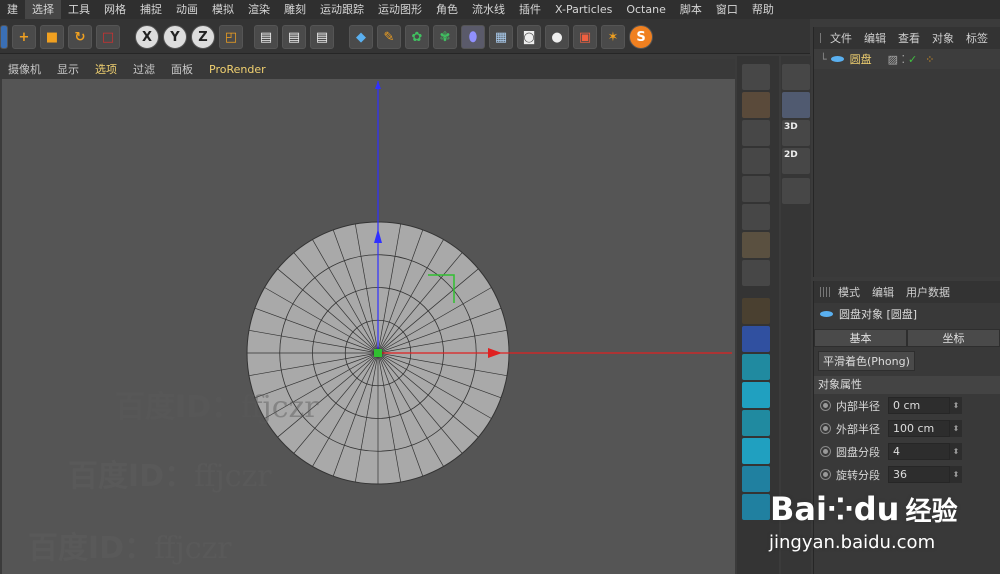 The height and width of the screenshot is (578, 1000). Describe the element at coordinates (756, 339) in the screenshot. I see `drop-to-floor-icon` at that location.